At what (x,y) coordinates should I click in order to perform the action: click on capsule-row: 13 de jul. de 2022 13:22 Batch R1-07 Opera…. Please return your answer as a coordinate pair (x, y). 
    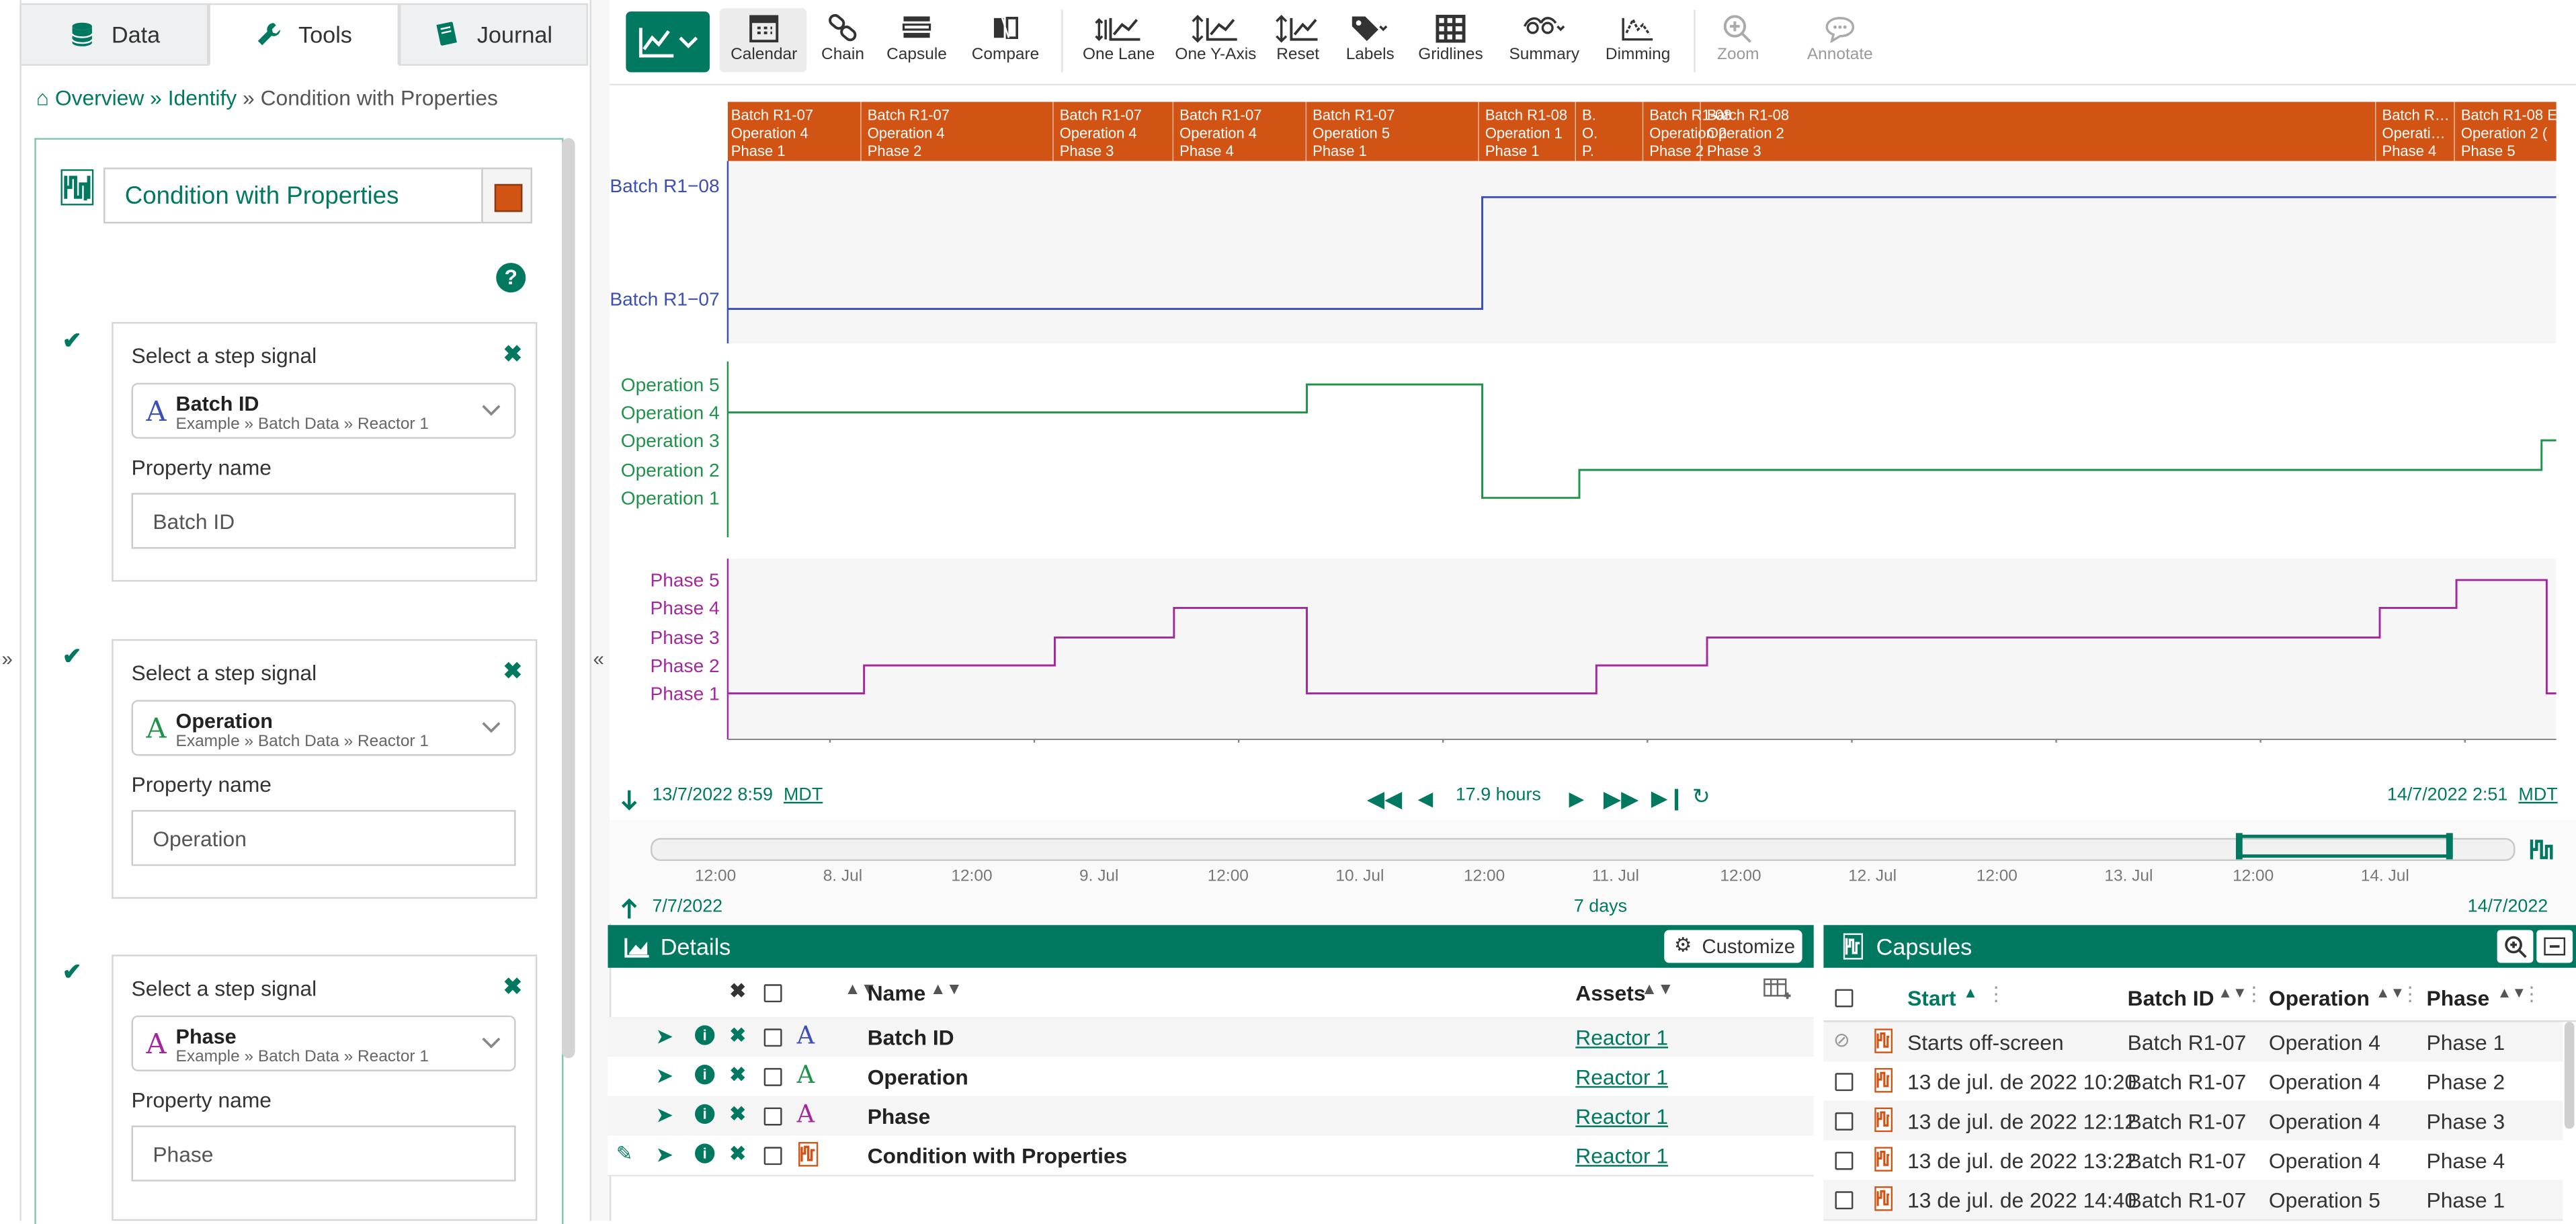
    Looking at the image, I should click on (2193, 1161).